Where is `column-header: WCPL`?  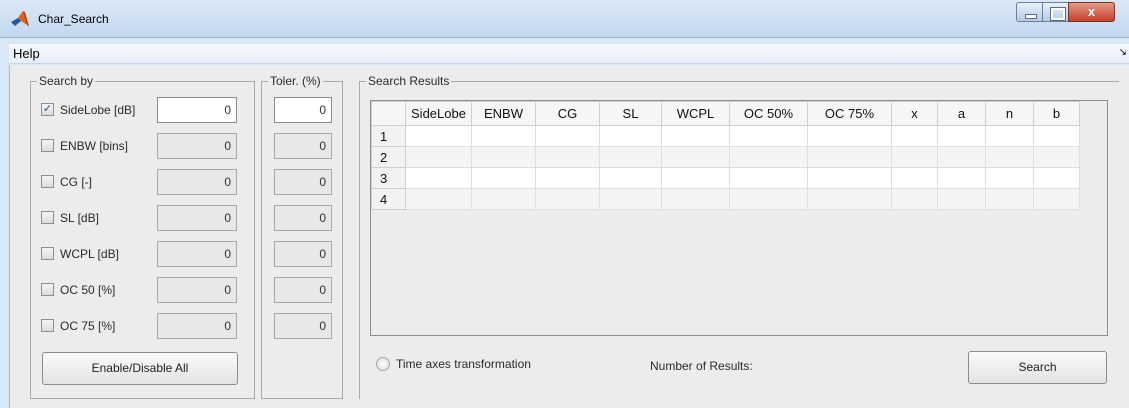
column-header: WCPL is located at coordinates (695, 113).